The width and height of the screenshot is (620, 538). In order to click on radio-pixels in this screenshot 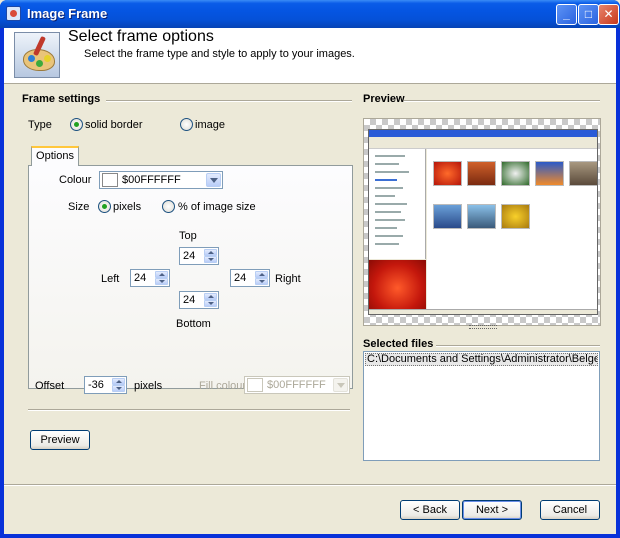, I will do `click(104, 206)`.